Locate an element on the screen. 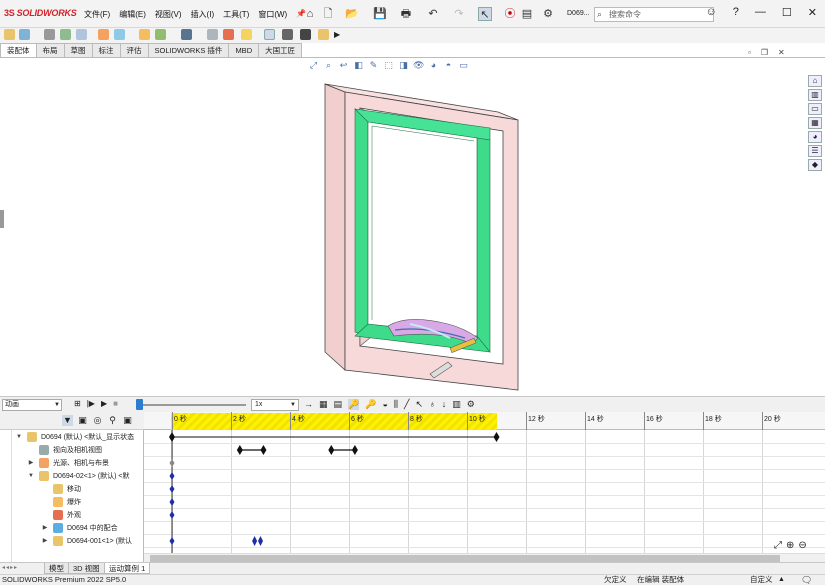 Image resolution: width=825 pixels, height=585 pixels. viewport-restore-icon: ❐ is located at coordinates (764, 52).